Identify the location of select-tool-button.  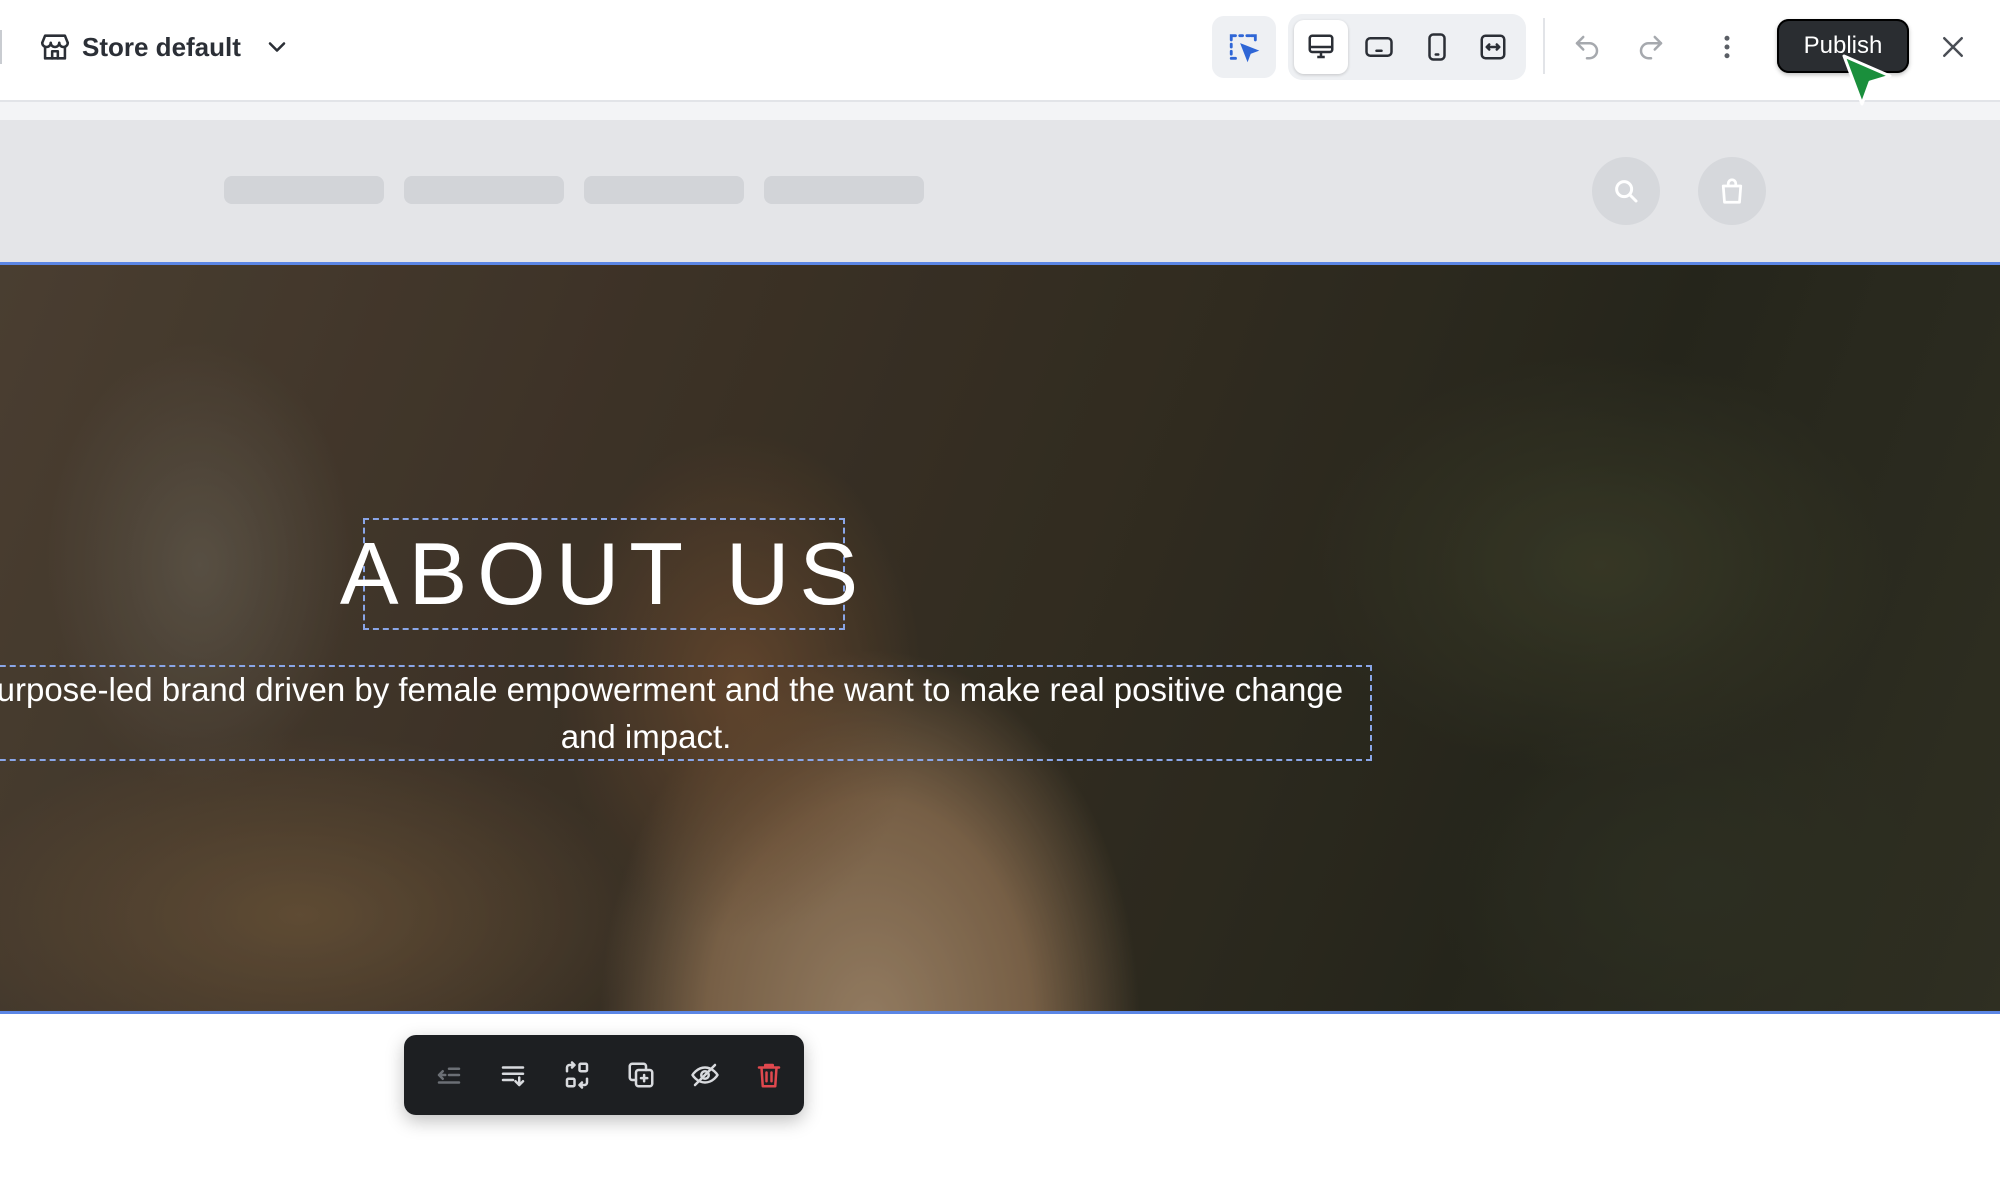
(1244, 47).